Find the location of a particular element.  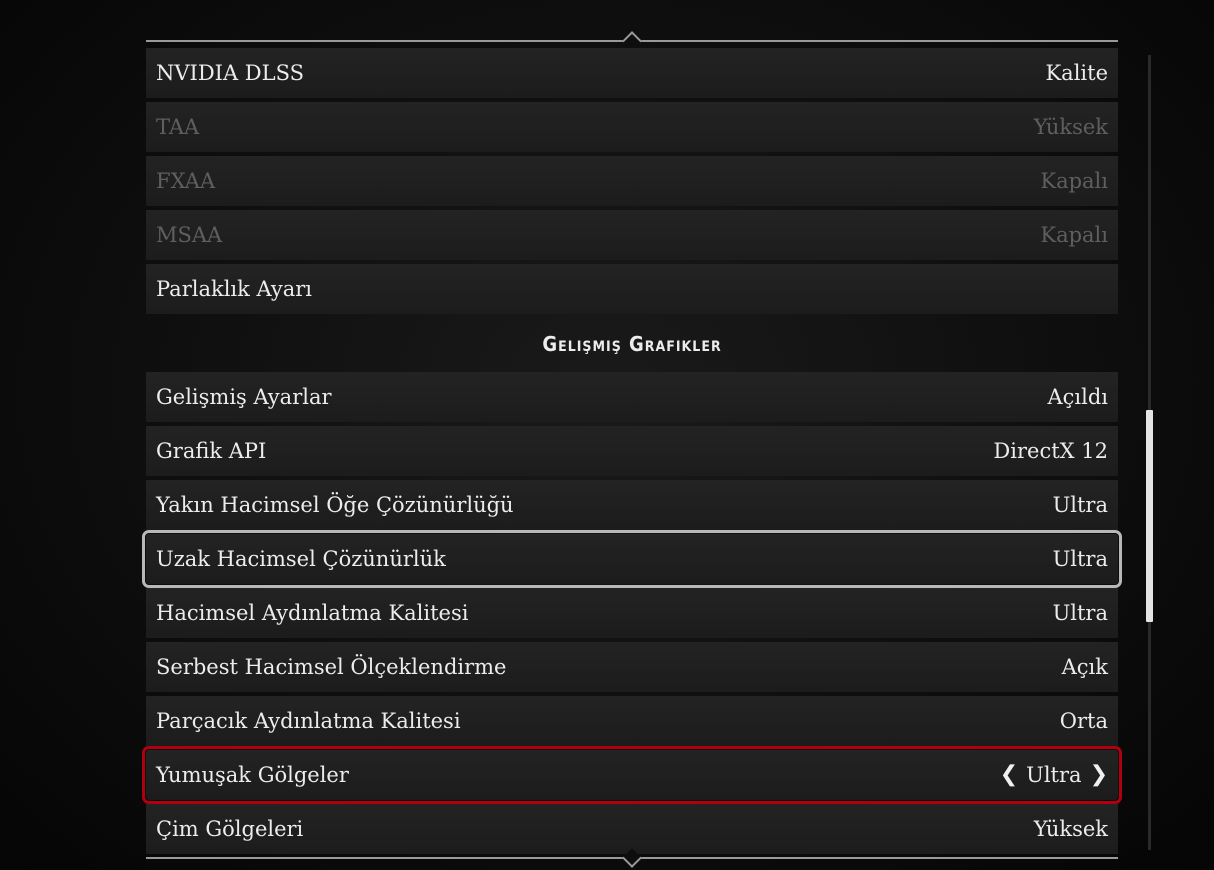

setting-row-particle-lighting-quality: Parçacık Aydınlatma Kalitesi Orta is located at coordinates (632, 721).